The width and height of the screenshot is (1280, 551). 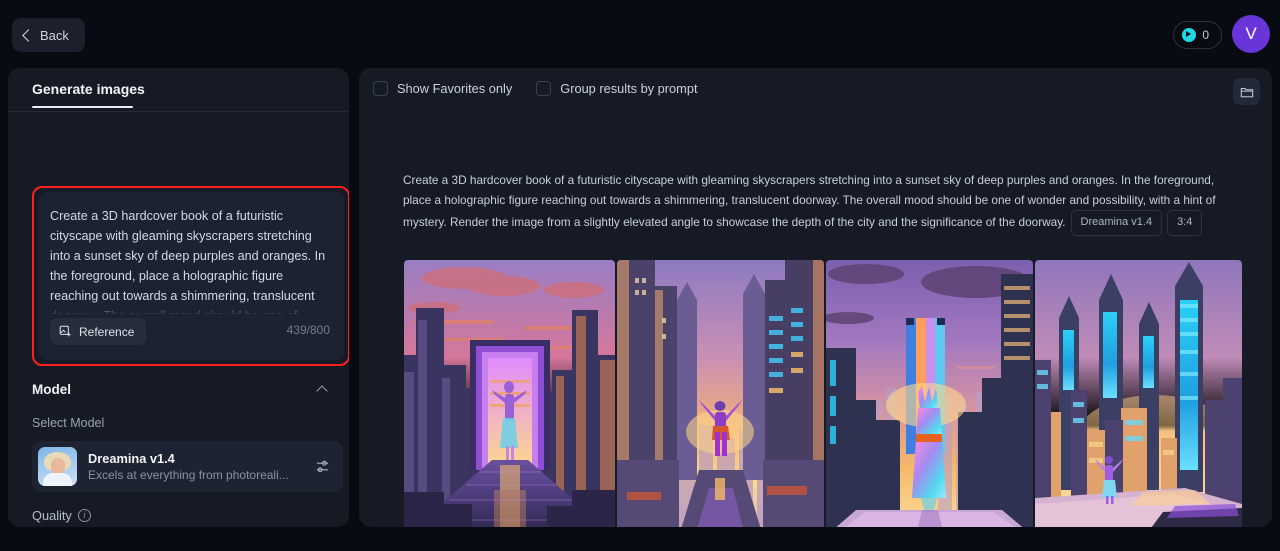 I want to click on model-name: Dreamina v1.4, so click(x=131, y=458).